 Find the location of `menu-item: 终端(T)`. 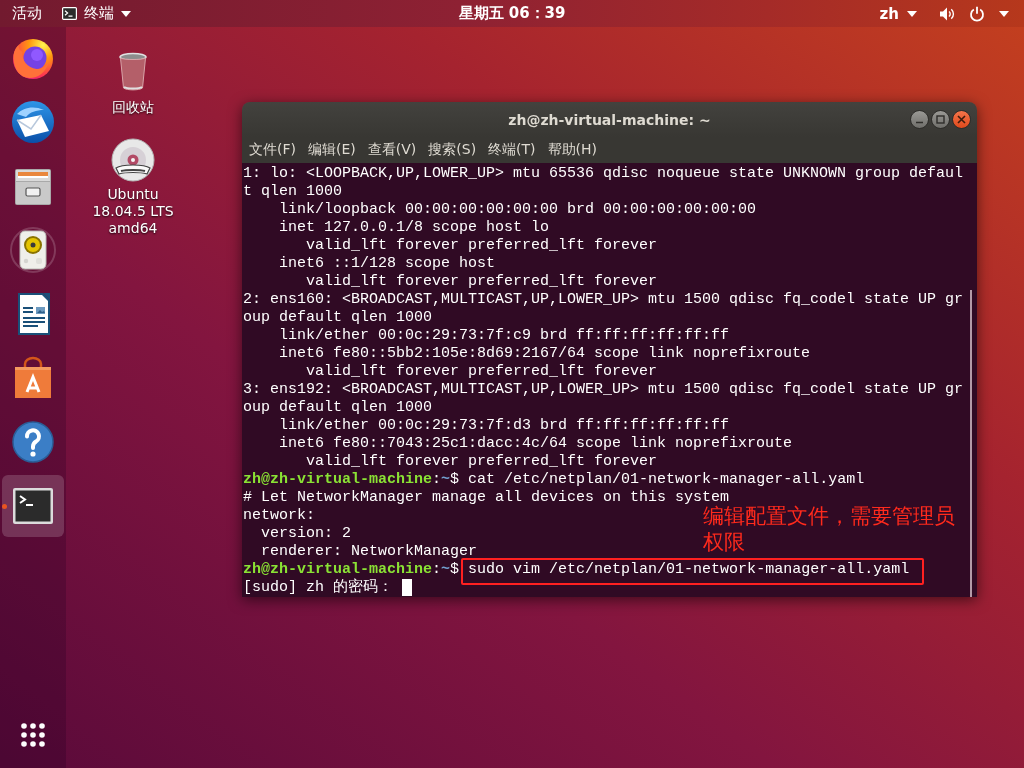

menu-item: 终端(T) is located at coordinates (512, 150).